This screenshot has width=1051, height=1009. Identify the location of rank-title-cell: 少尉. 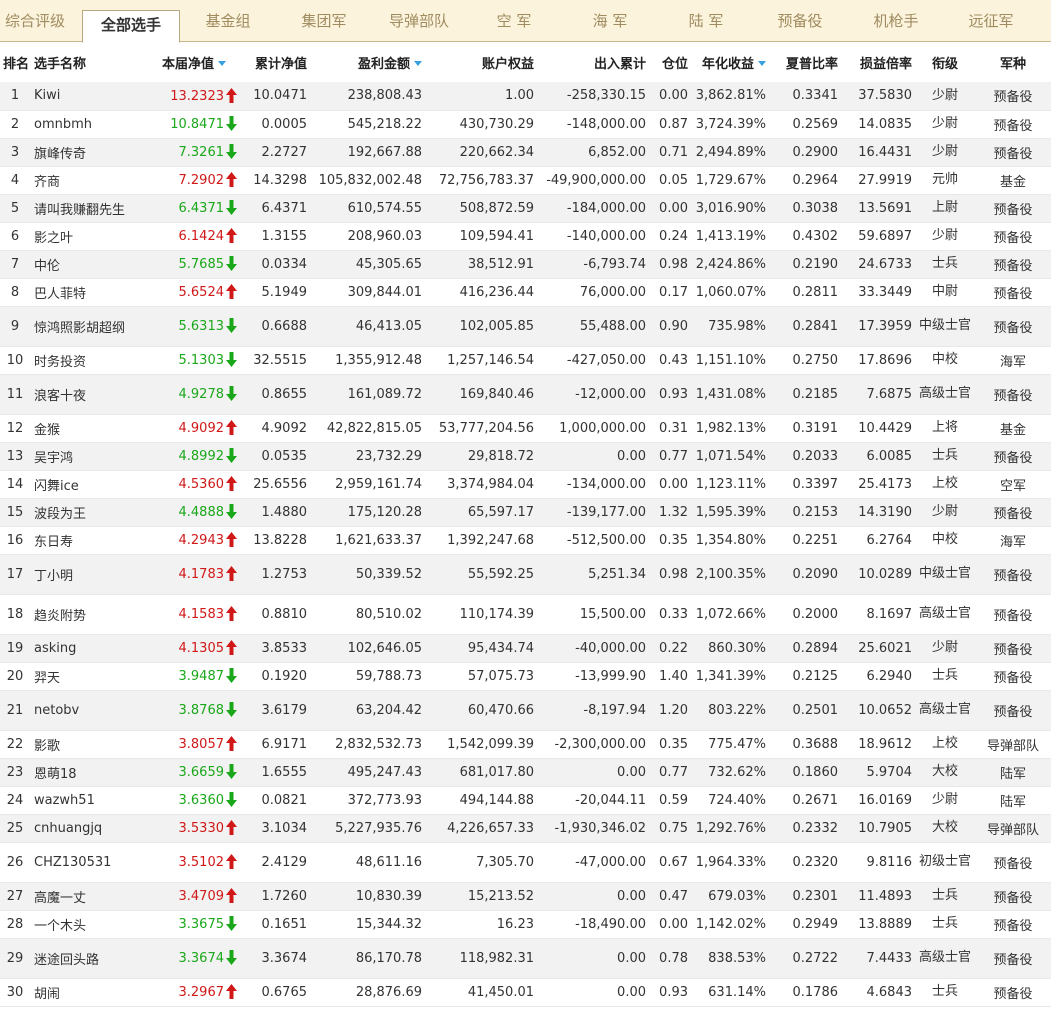
(945, 152).